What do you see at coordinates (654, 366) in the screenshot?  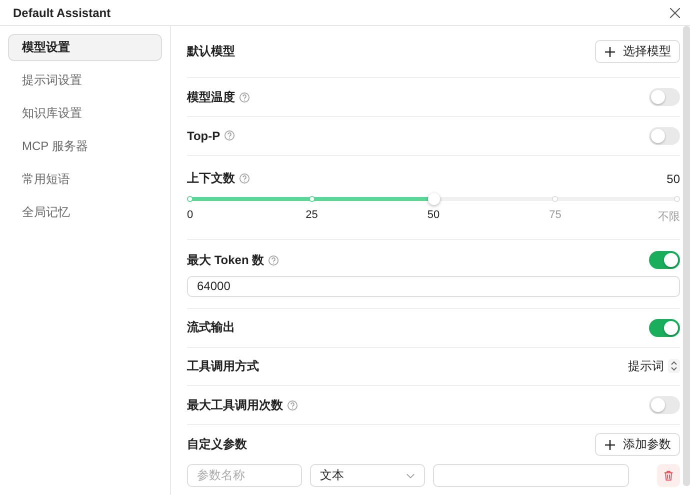 I see `mode-select: 提示词` at bounding box center [654, 366].